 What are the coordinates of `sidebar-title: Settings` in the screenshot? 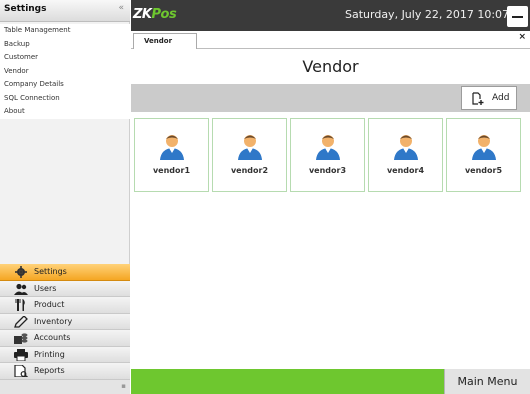 It's located at (25, 9).